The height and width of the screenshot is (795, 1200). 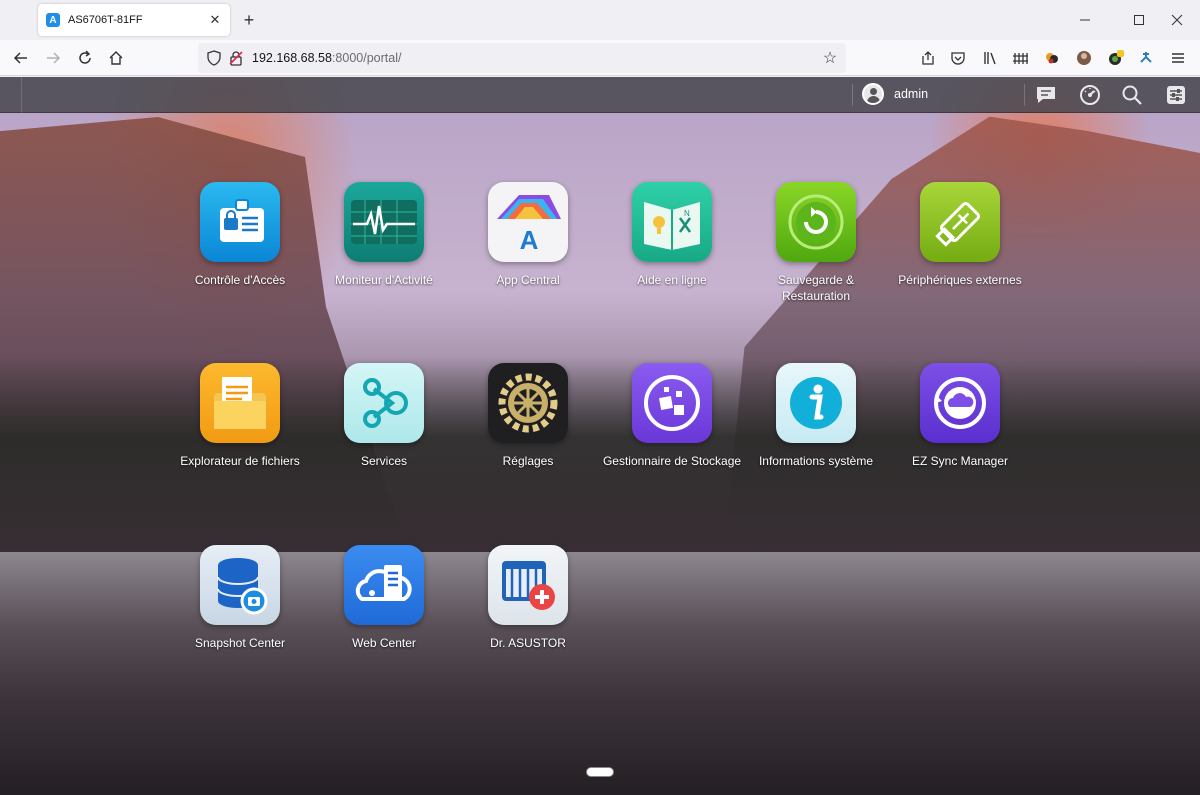 What do you see at coordinates (1177, 20) in the screenshot?
I see `close-window-icon` at bounding box center [1177, 20].